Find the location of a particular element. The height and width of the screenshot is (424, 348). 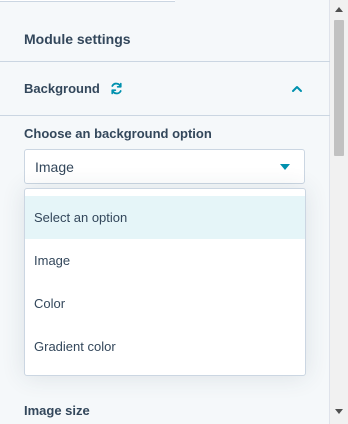

vertical-scrollbar is located at coordinates (339, 212).